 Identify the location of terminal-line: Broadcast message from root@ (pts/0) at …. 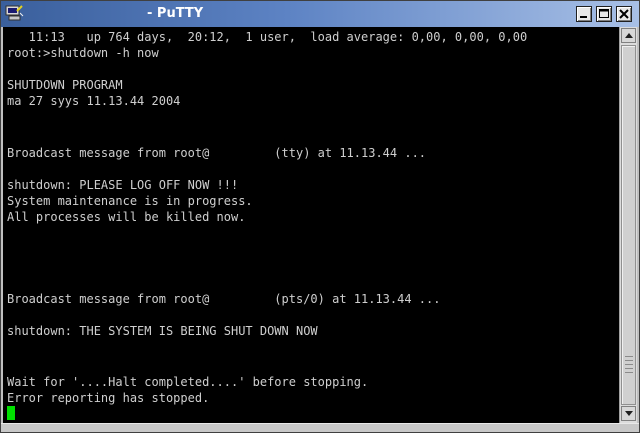
(224, 299).